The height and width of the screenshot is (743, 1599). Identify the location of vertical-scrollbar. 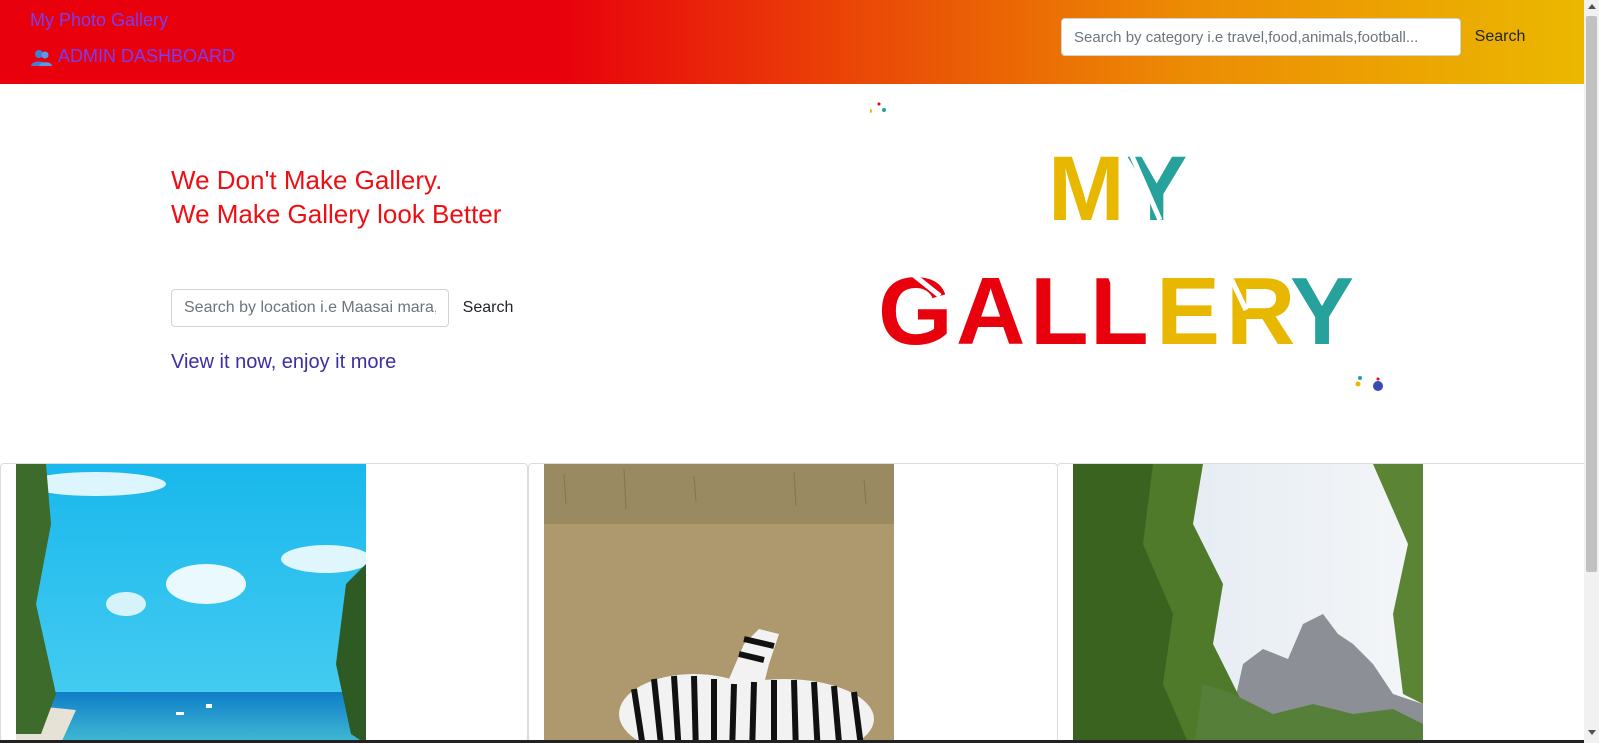
(1591, 371).